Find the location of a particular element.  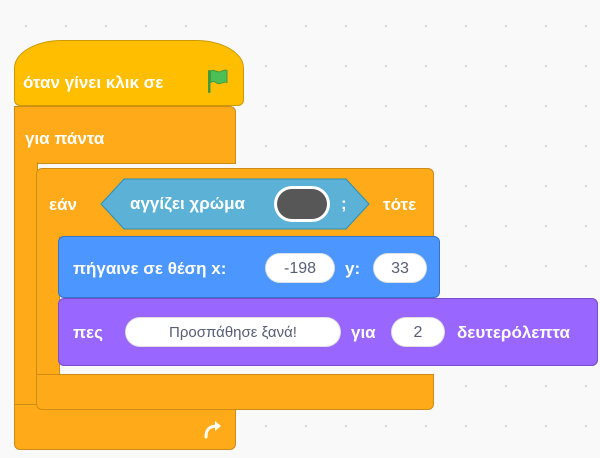

if-then-block-foot is located at coordinates (235, 392).